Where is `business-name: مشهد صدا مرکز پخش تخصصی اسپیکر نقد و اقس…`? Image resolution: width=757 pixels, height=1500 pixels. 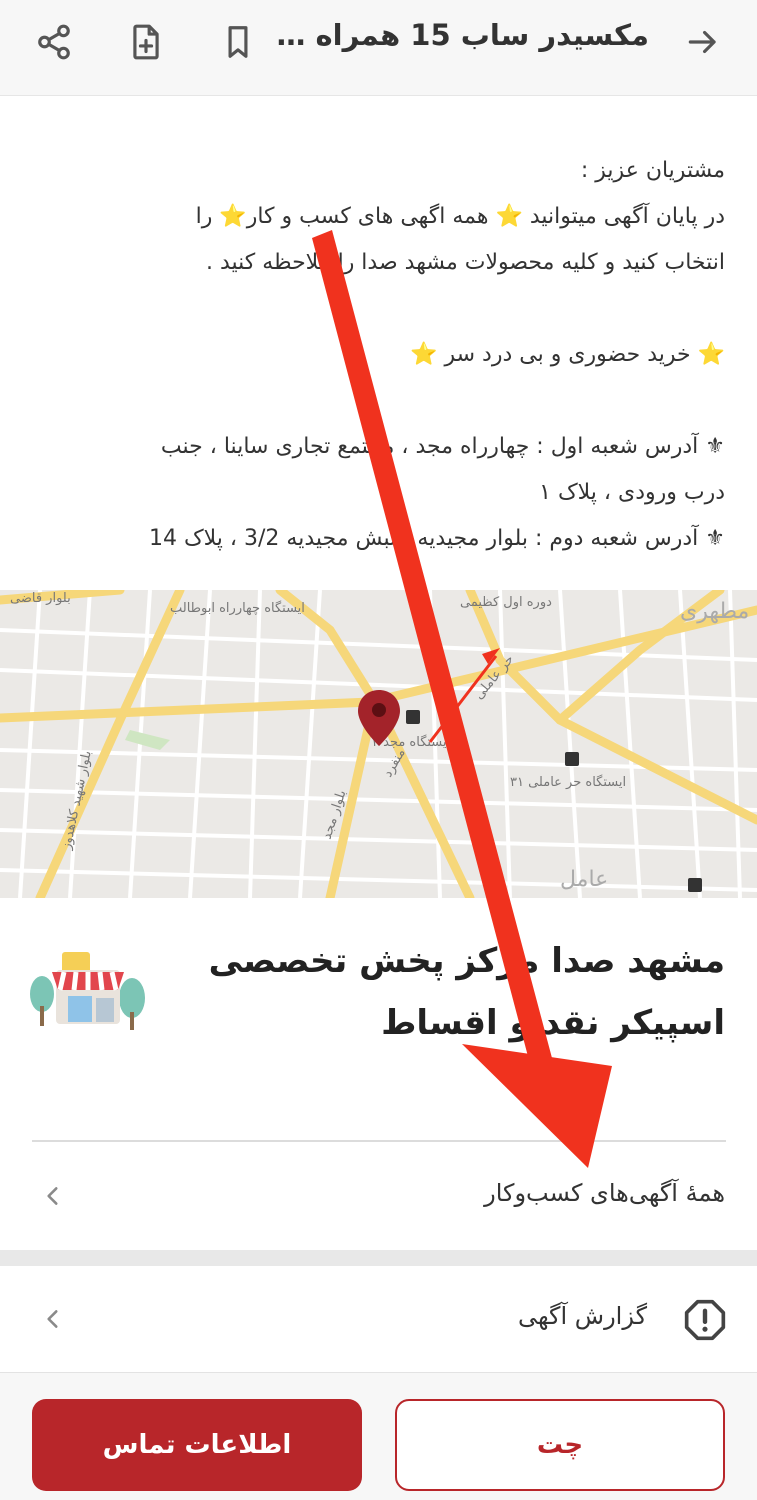
business-name: مشهد صدا مرکز پخش تخصصی اسپیکر نقد و اقس… is located at coordinates (465, 992).